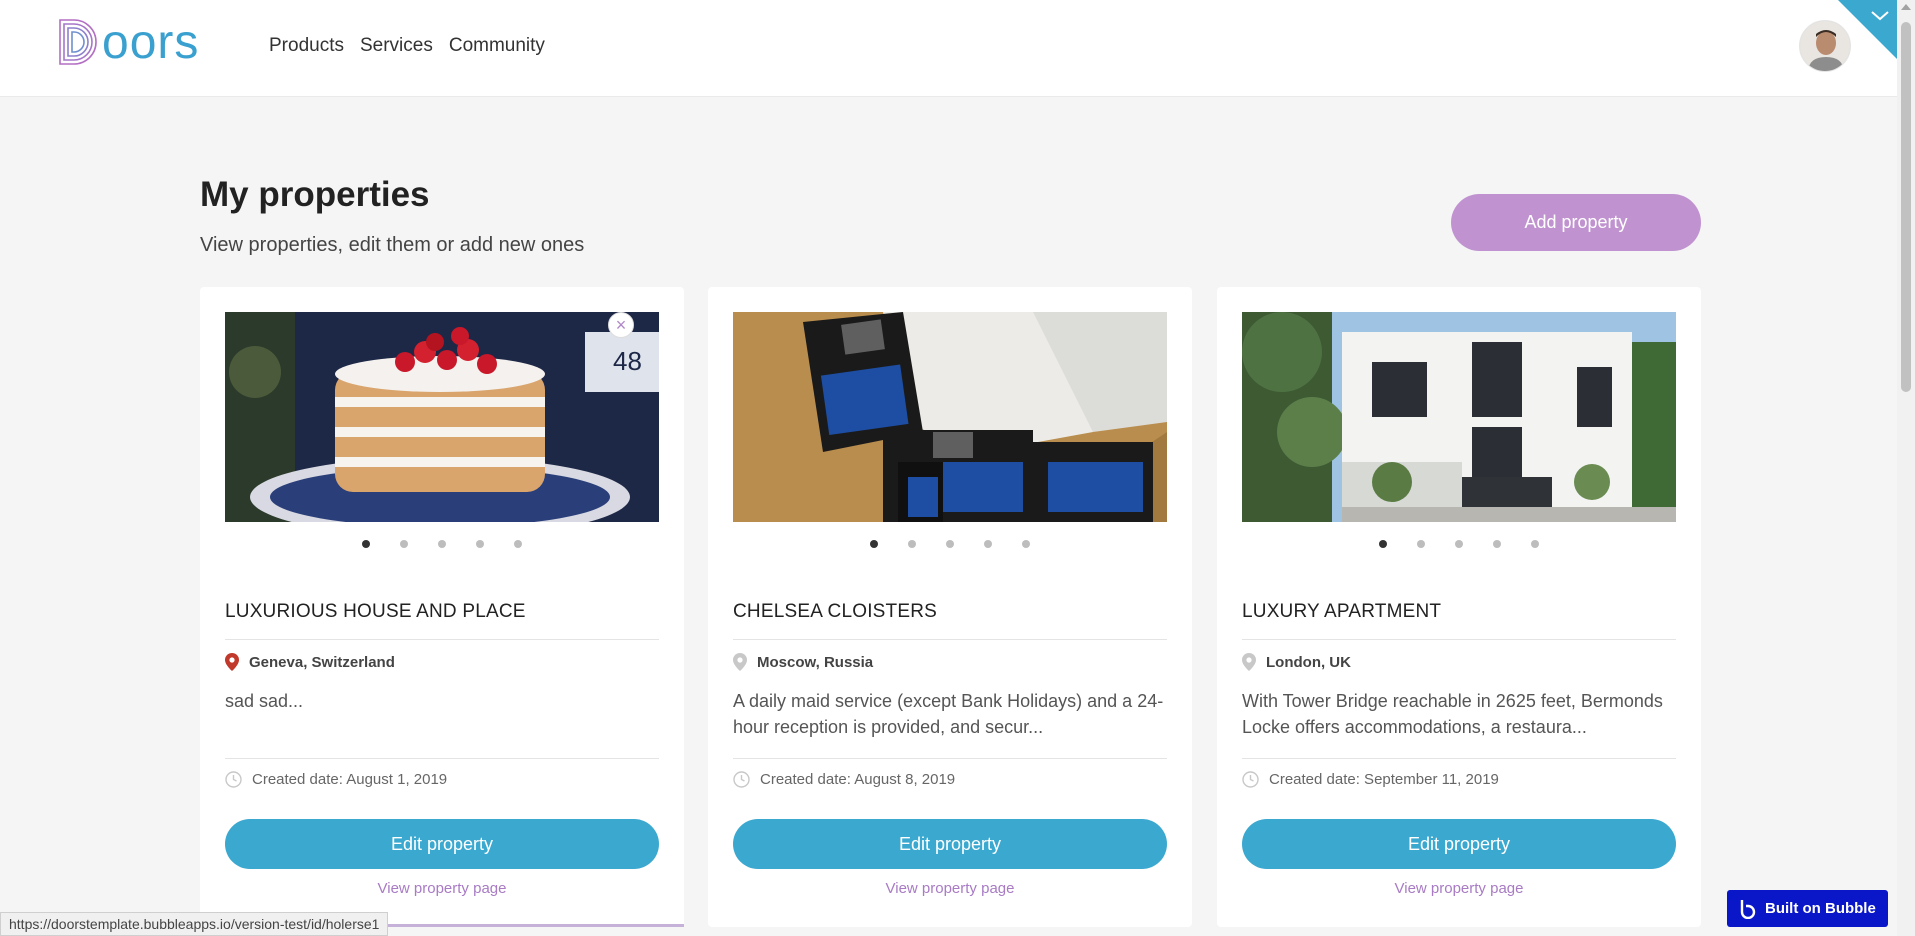 This screenshot has height=936, width=1915. I want to click on nav-services: Services, so click(396, 46).